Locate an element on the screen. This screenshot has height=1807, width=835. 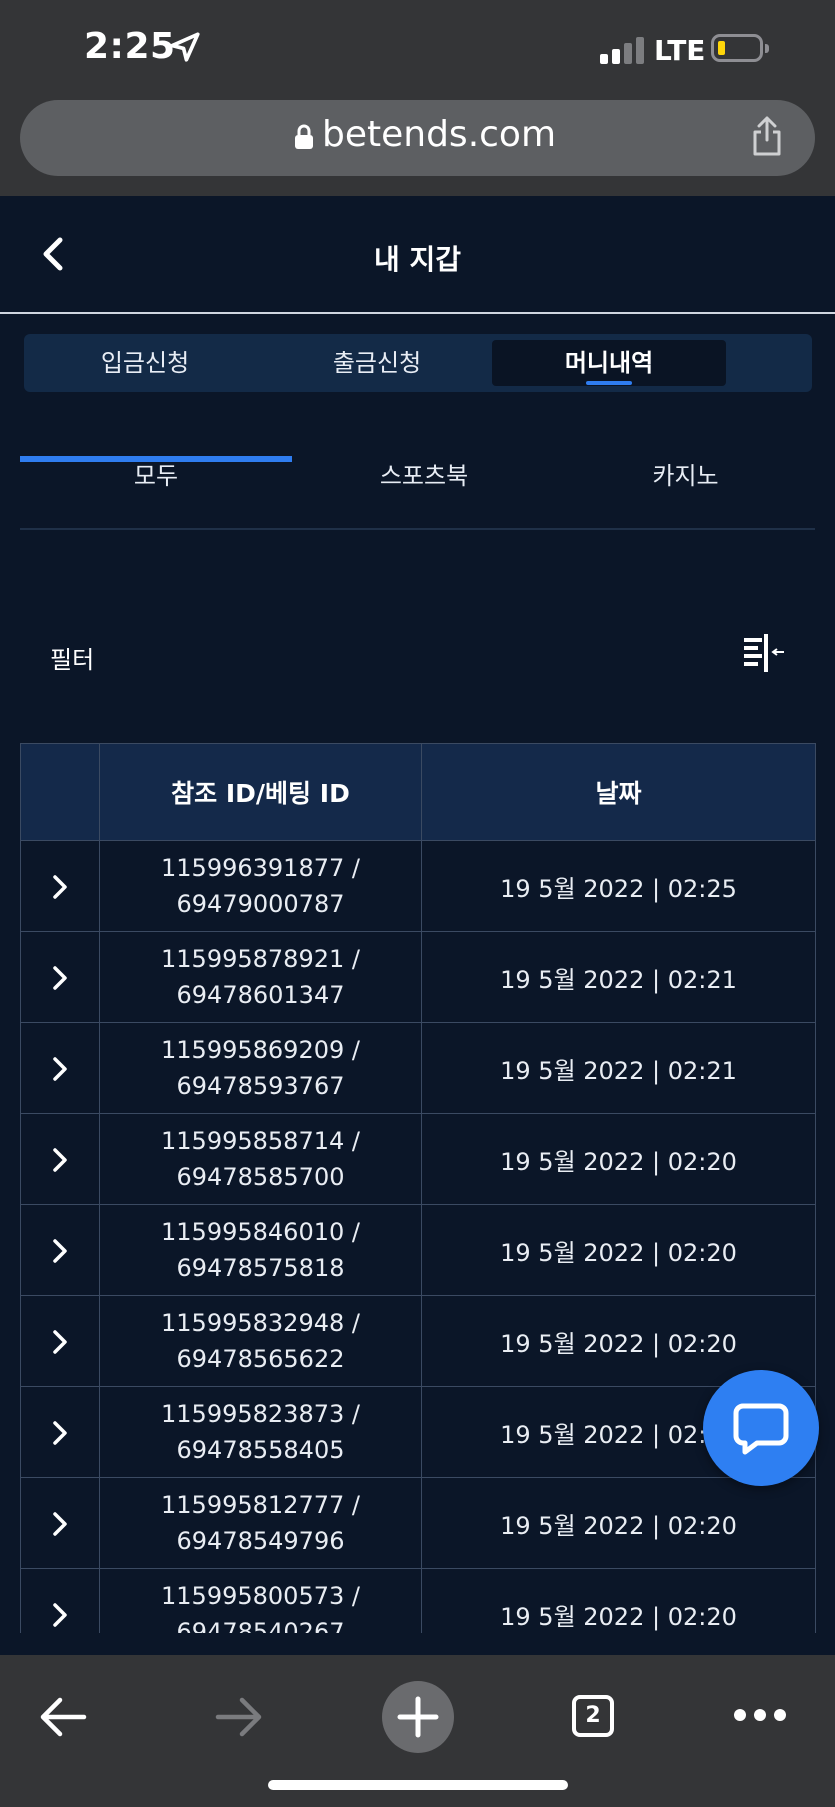
chat-icon is located at coordinates (761, 1429).